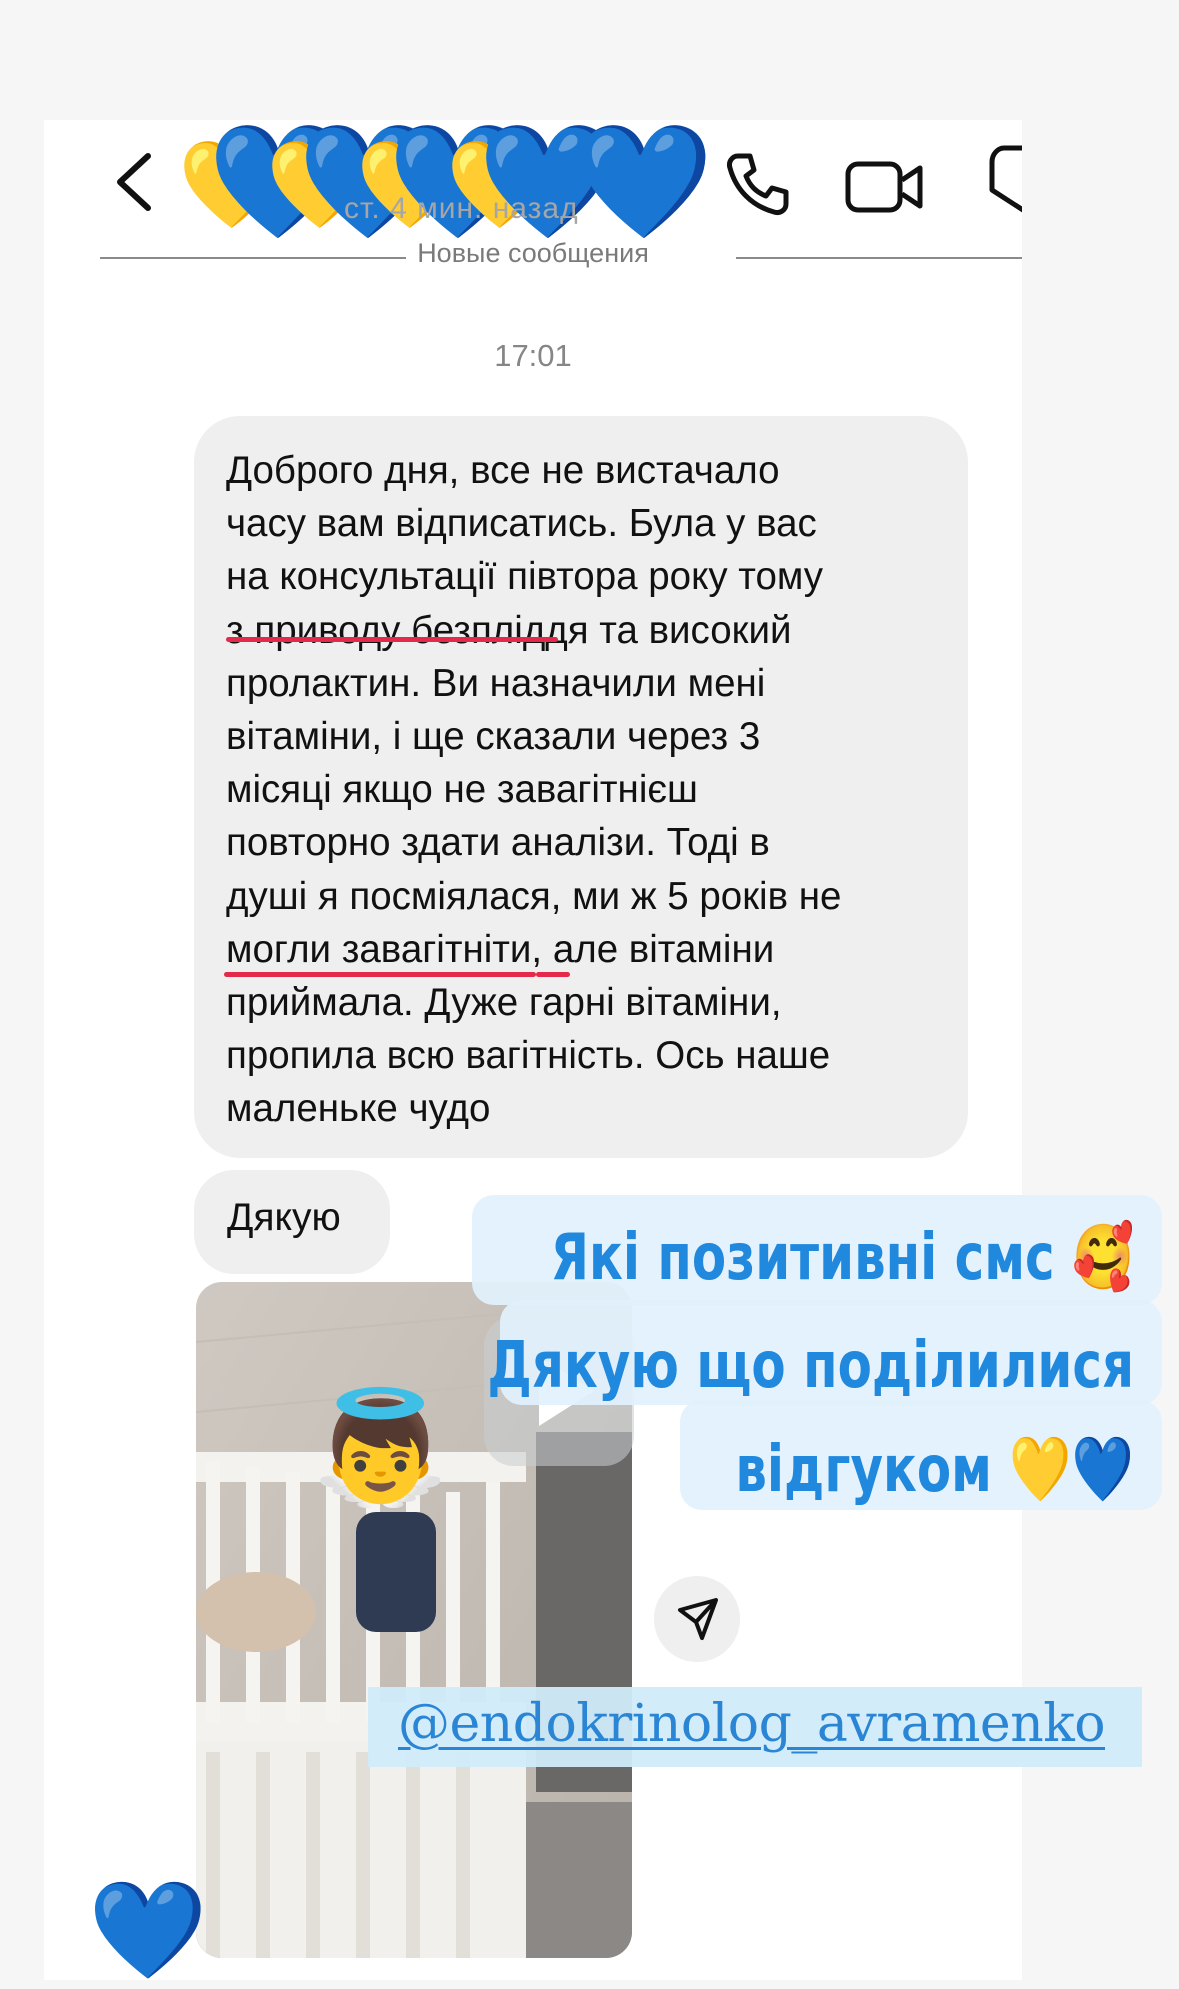  Describe the element at coordinates (884, 186) in the screenshot. I see `video-icon` at that location.